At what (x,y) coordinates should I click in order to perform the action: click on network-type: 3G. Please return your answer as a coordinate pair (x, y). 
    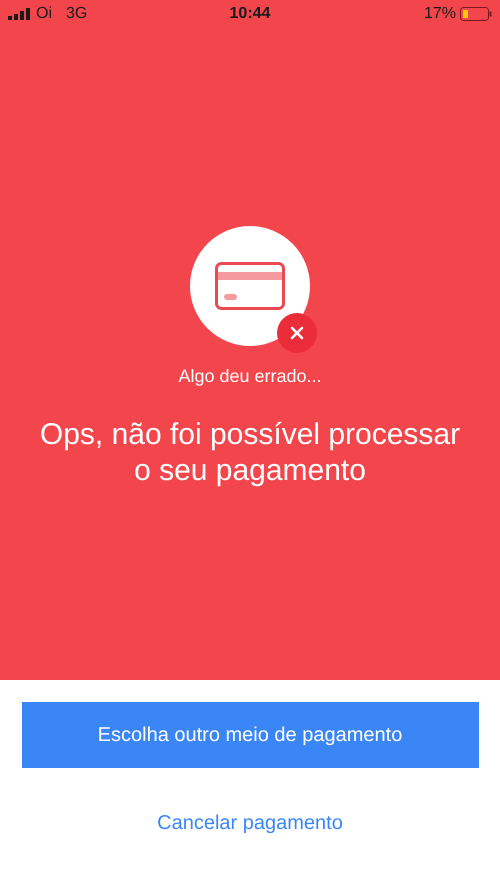
    Looking at the image, I should click on (77, 14).